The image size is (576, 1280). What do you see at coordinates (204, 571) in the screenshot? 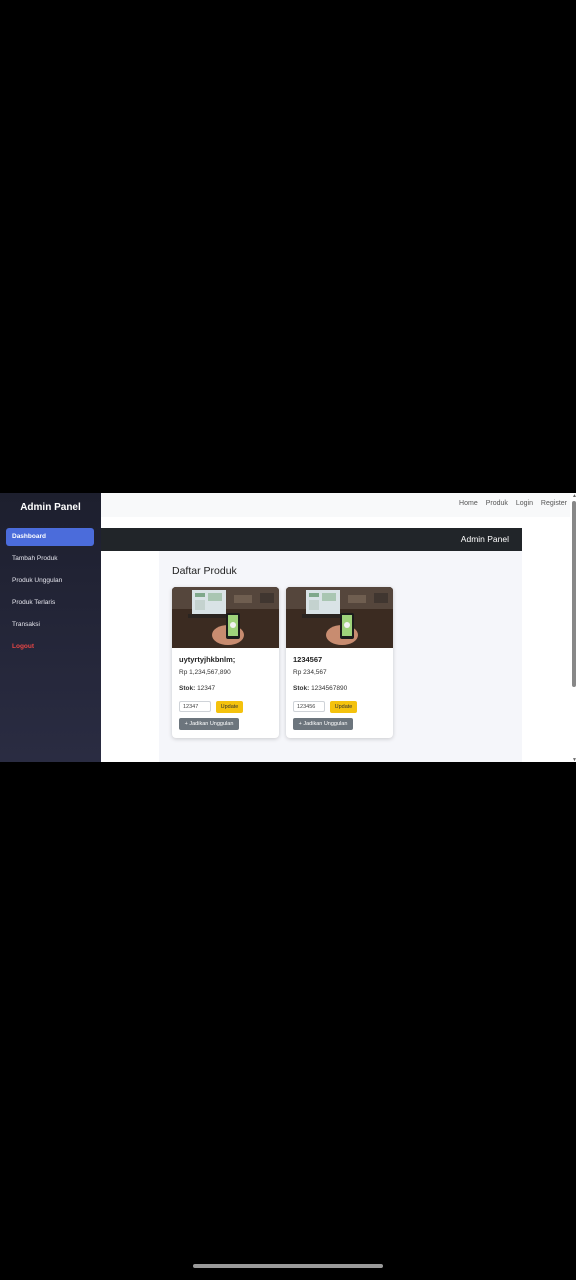
I see `page-title: Daftar Produk` at bounding box center [204, 571].